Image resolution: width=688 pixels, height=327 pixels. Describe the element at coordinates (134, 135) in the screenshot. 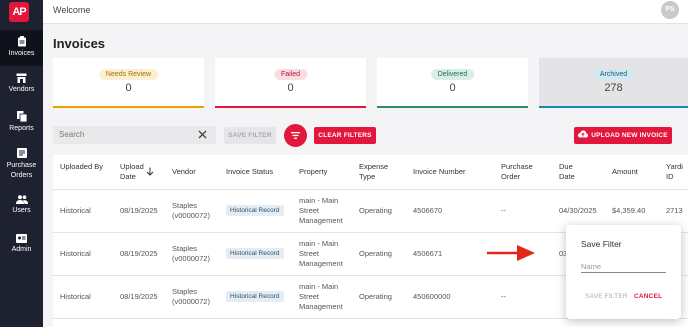

I see `search-input: Search` at that location.